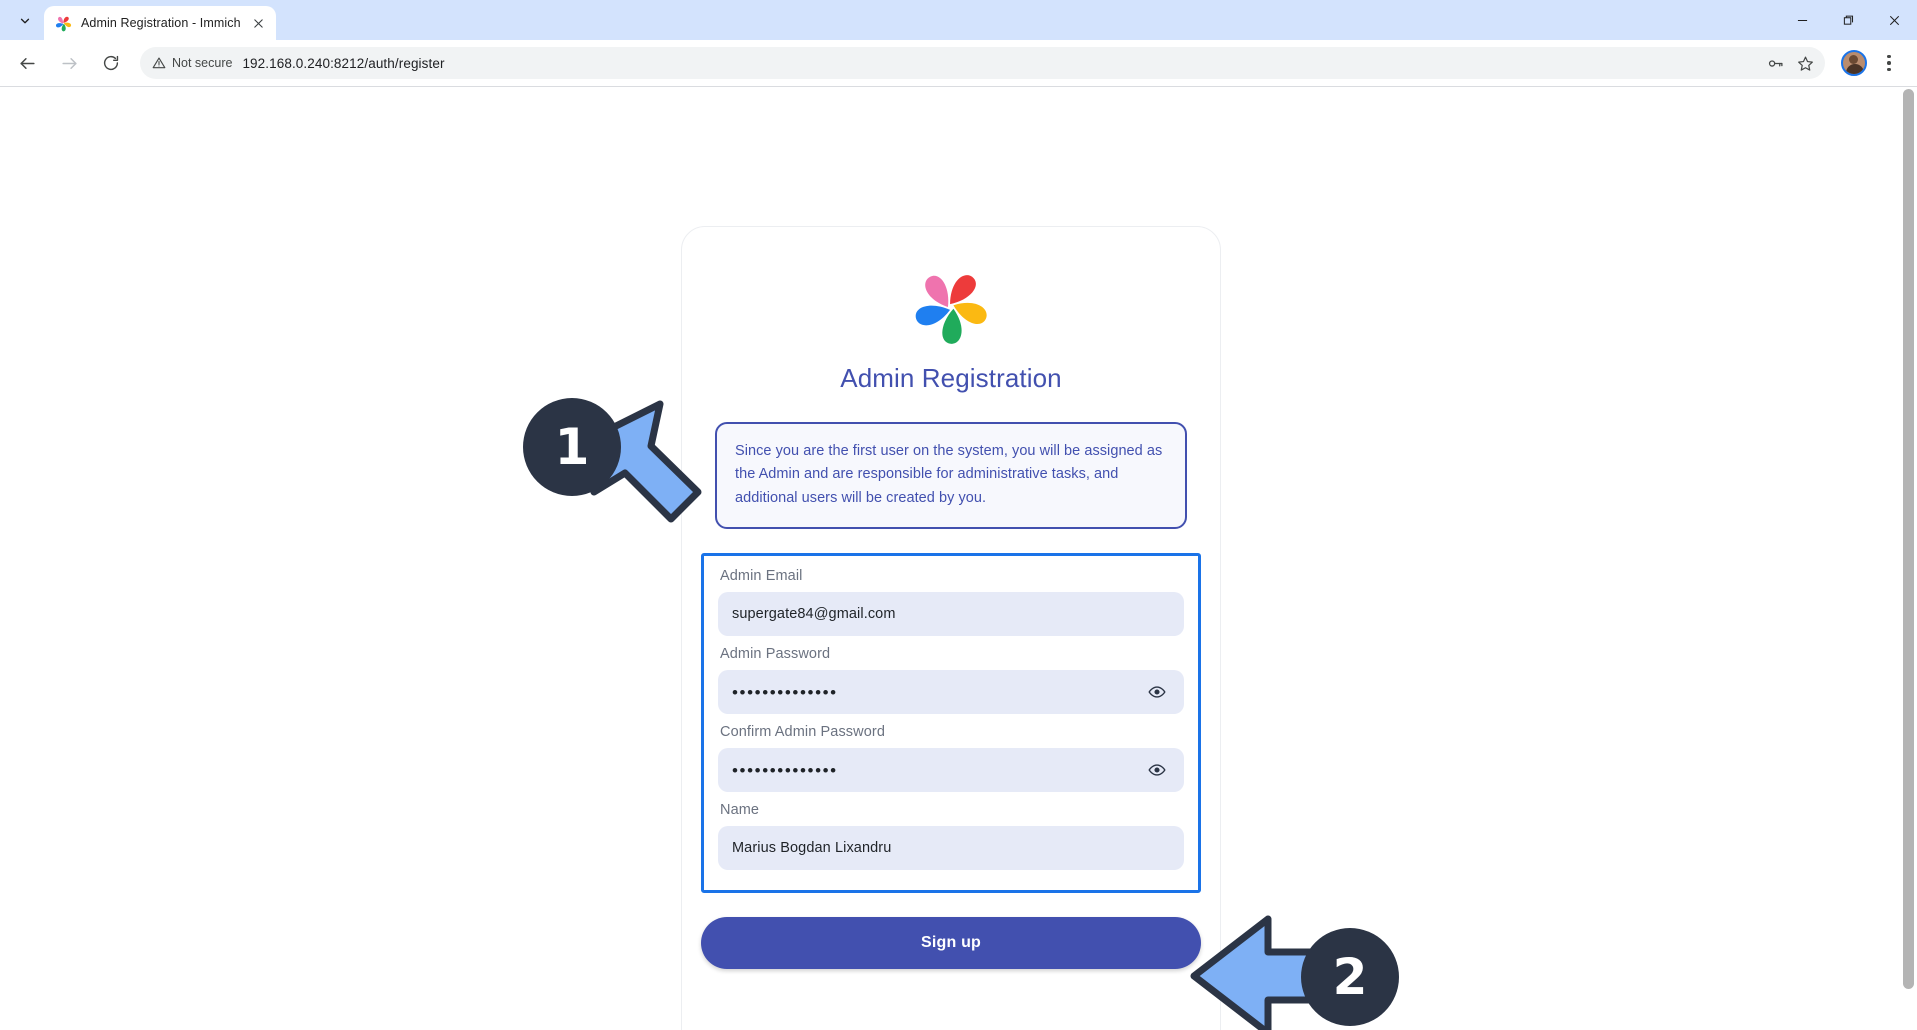 Image resolution: width=1917 pixels, height=1030 pixels. What do you see at coordinates (258, 23) in the screenshot?
I see `close-icon` at bounding box center [258, 23].